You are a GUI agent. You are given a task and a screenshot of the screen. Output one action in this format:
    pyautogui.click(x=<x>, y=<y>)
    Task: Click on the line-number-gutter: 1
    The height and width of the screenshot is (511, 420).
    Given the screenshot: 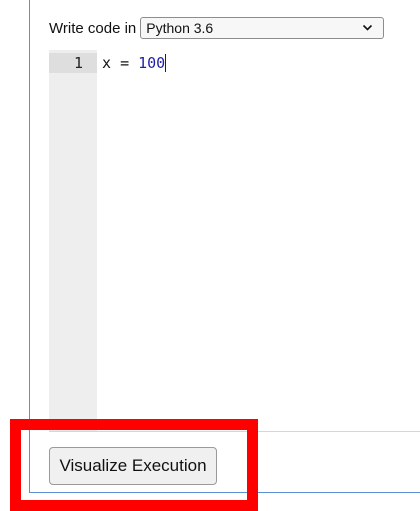 What is the action you would take?
    pyautogui.click(x=73, y=240)
    